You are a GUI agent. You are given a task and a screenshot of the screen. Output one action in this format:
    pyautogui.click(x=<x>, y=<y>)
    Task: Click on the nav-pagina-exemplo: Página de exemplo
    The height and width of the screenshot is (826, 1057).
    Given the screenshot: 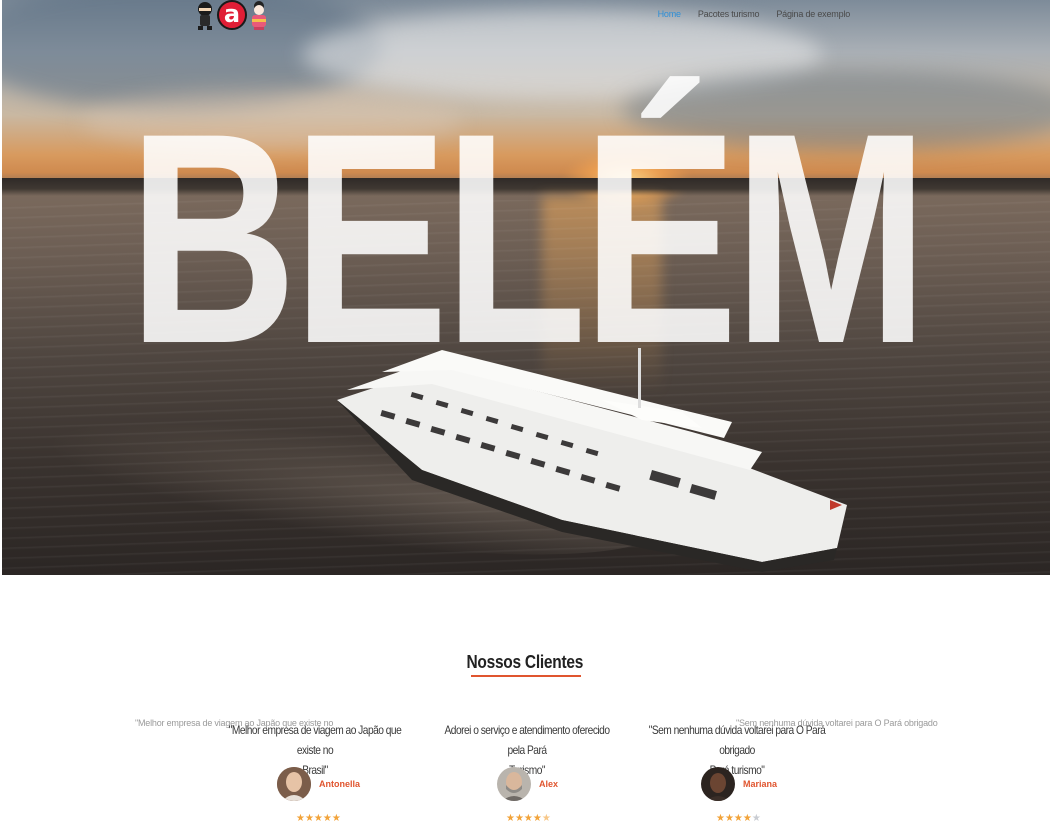 What is the action you would take?
    pyautogui.click(x=813, y=14)
    